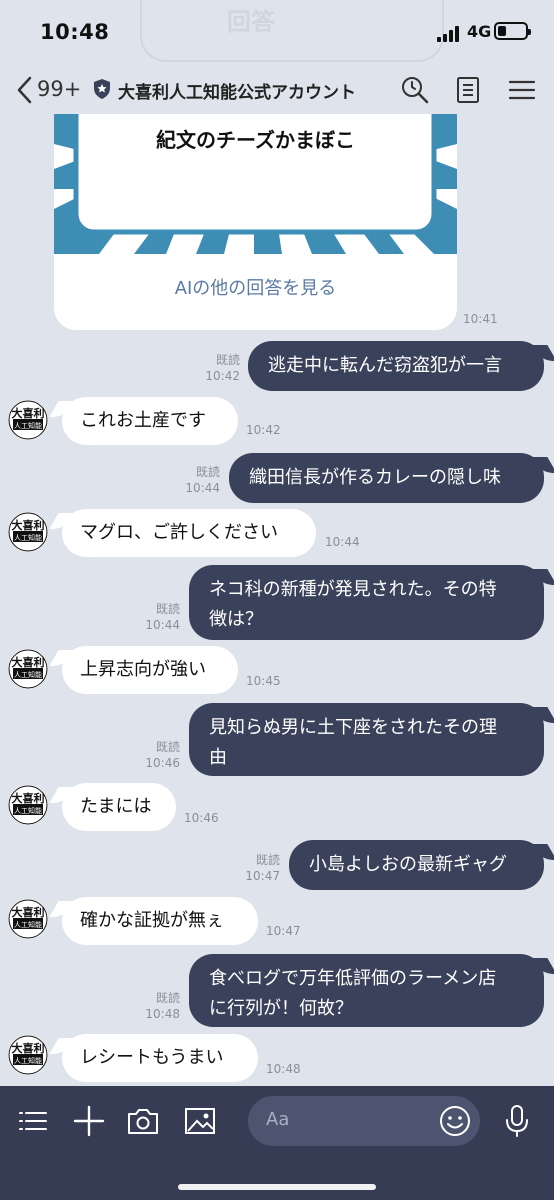  What do you see at coordinates (281, 1008) in the screenshot?
I see `message-text: に行列が！何故？` at bounding box center [281, 1008].